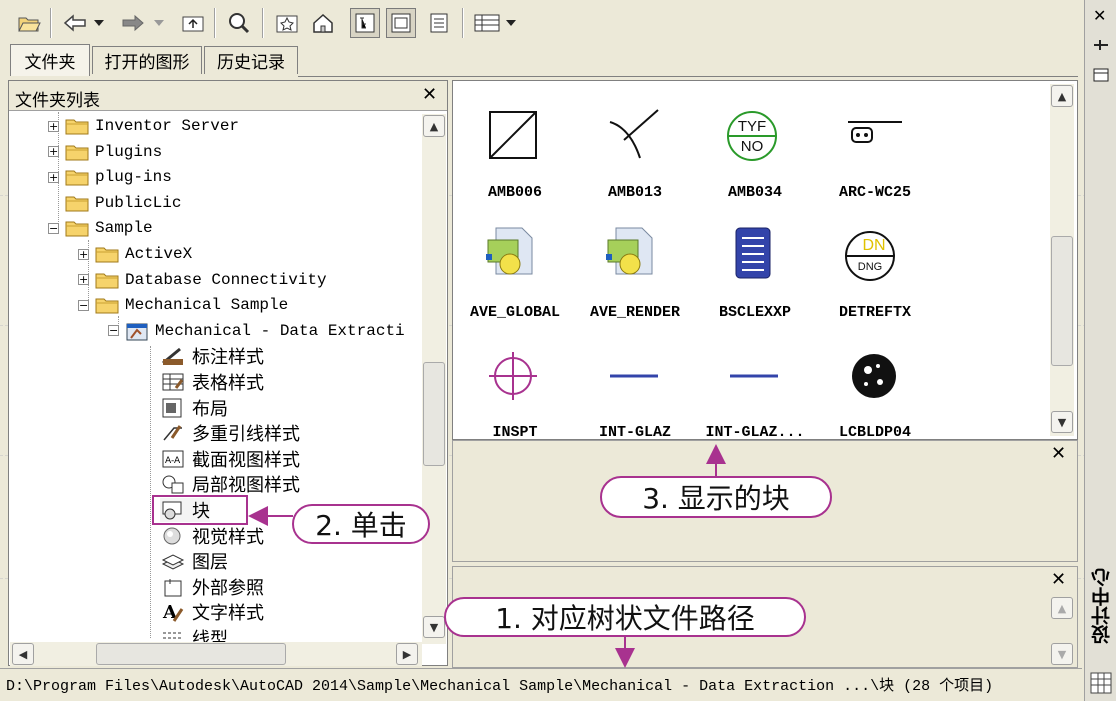 The width and height of the screenshot is (1116, 701). What do you see at coordinates (716, 497) in the screenshot?
I see `callout-displayed-blocks: 3. 显示的块` at bounding box center [716, 497].